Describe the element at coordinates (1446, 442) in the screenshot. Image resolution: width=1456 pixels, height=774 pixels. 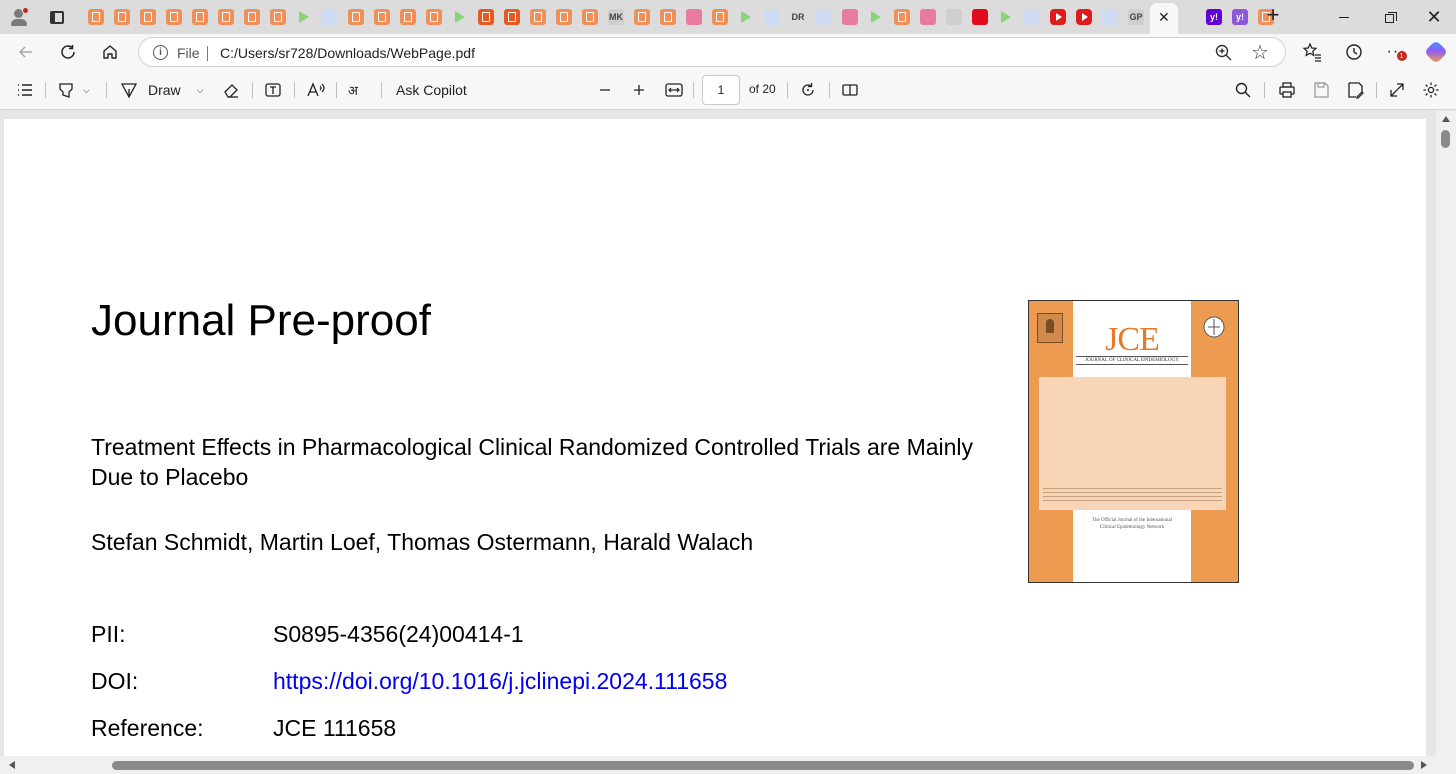
I see `vertical-scrollbar` at that location.